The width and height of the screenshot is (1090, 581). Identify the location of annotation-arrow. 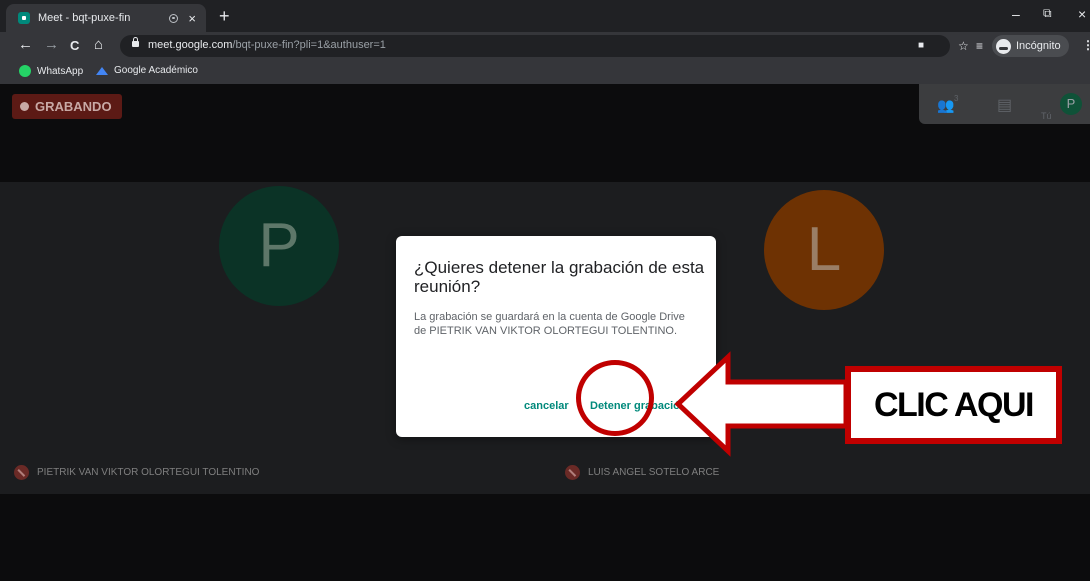
(761, 404).